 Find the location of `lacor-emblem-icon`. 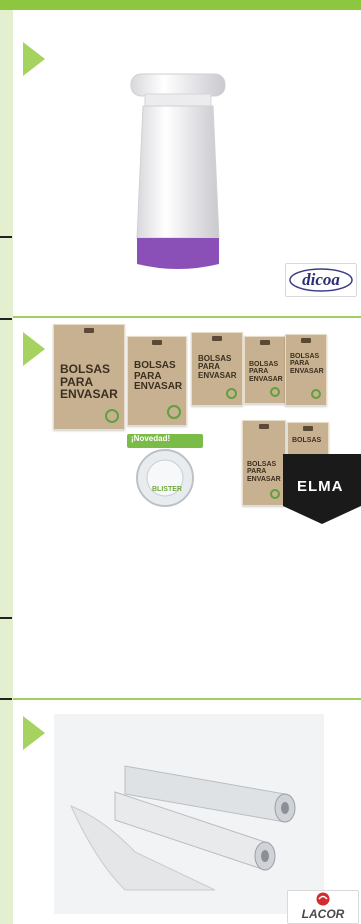

lacor-emblem-icon is located at coordinates (323, 899).